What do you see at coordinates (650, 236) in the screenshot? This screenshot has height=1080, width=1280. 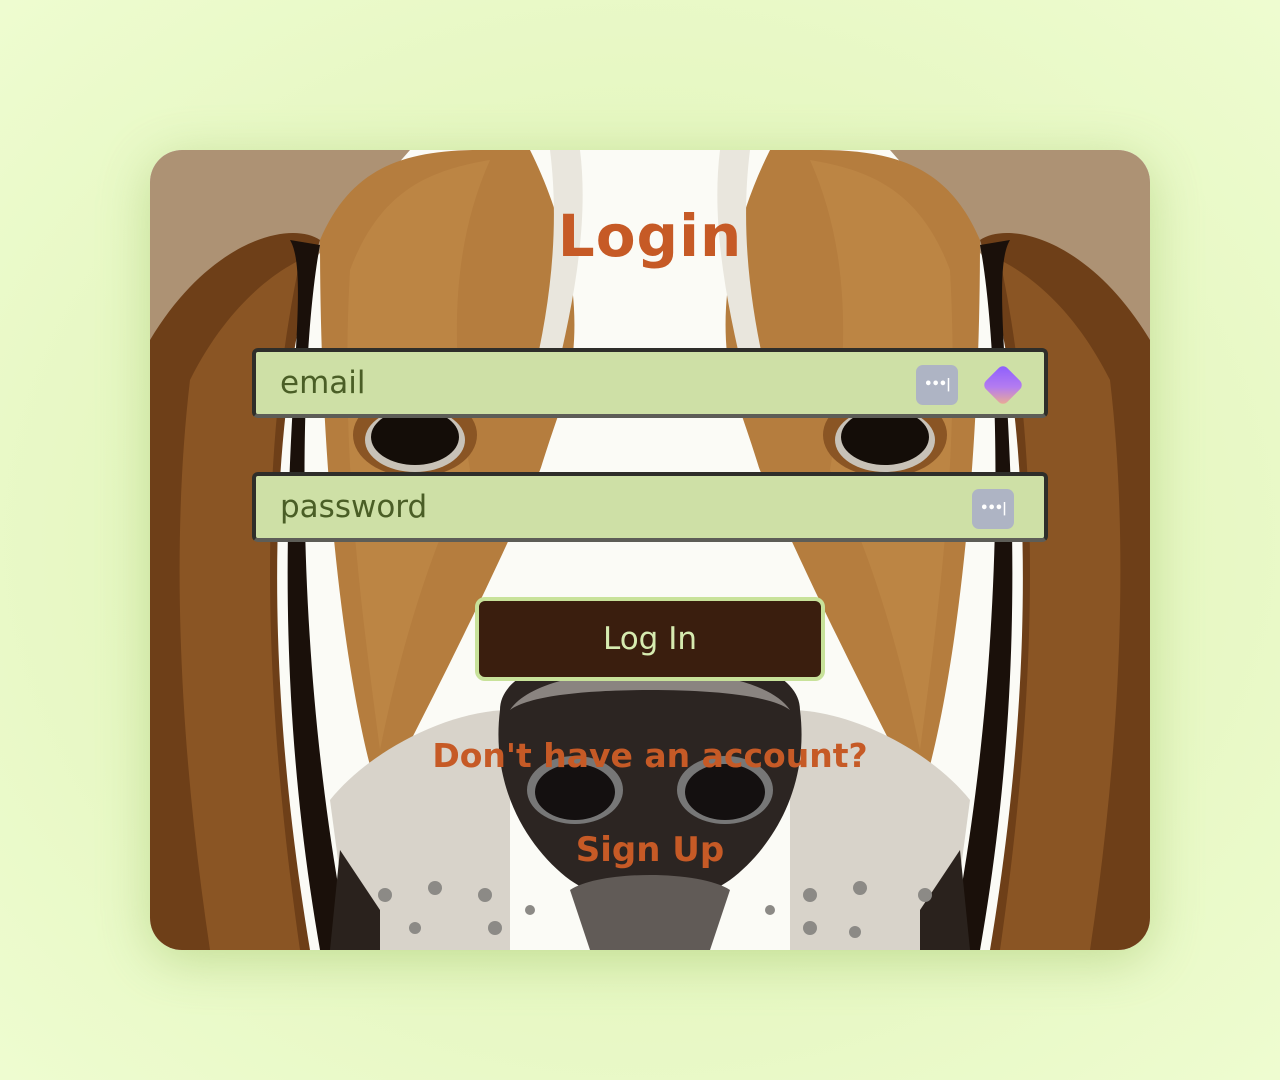 I see `page-title: Login` at bounding box center [650, 236].